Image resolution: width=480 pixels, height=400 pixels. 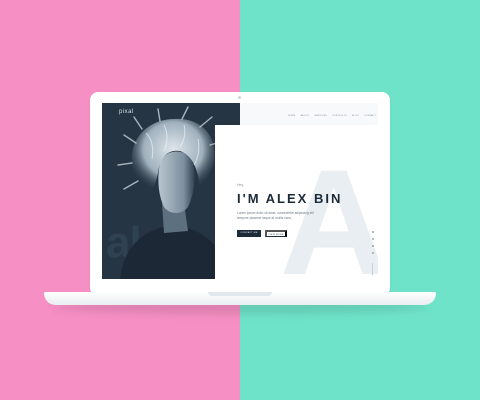 I want to click on view-more-button: VIEW MORE, so click(x=276, y=233).